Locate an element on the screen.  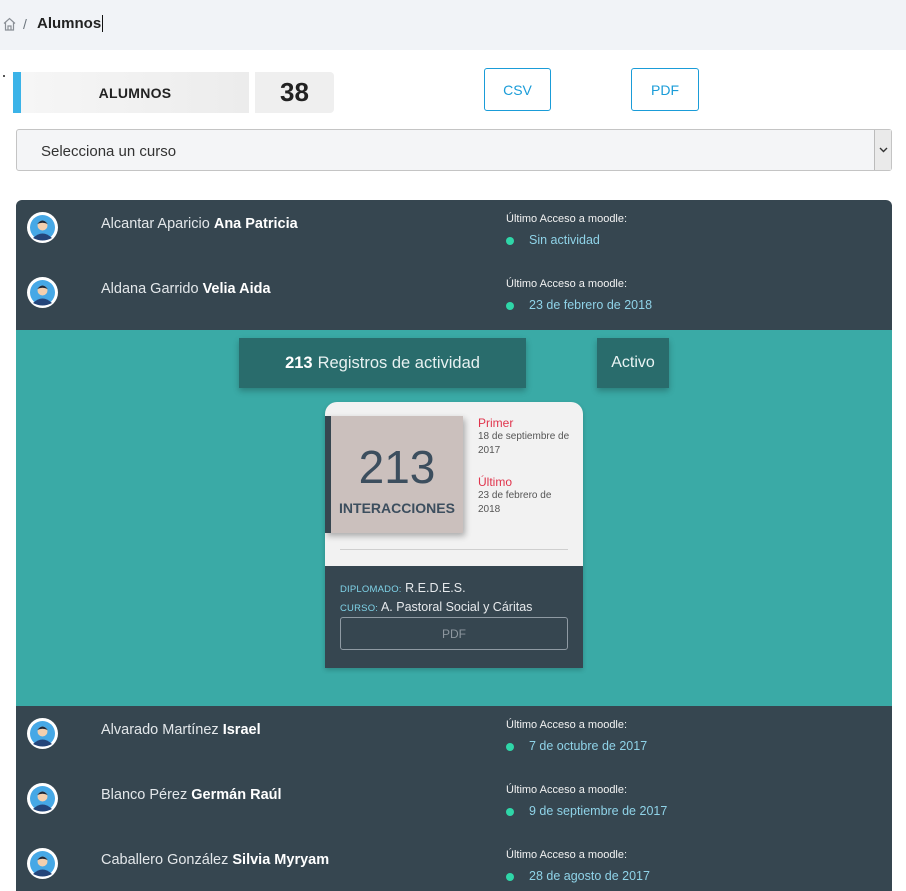
interactions-count: 213 is located at coordinates (397, 467).